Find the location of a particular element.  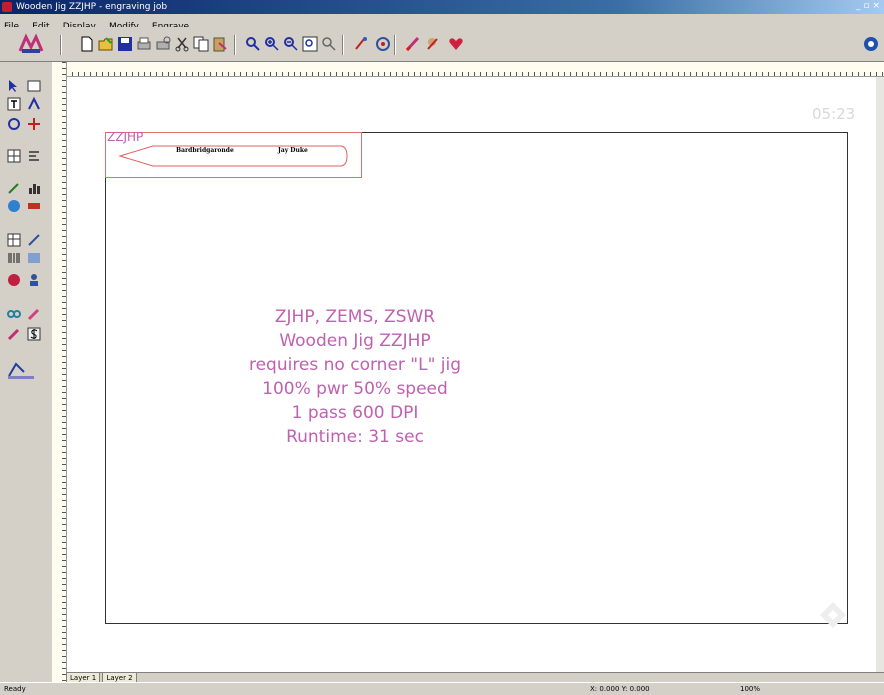

note-line: 100% pwr 50% speed is located at coordinates (355, 389).